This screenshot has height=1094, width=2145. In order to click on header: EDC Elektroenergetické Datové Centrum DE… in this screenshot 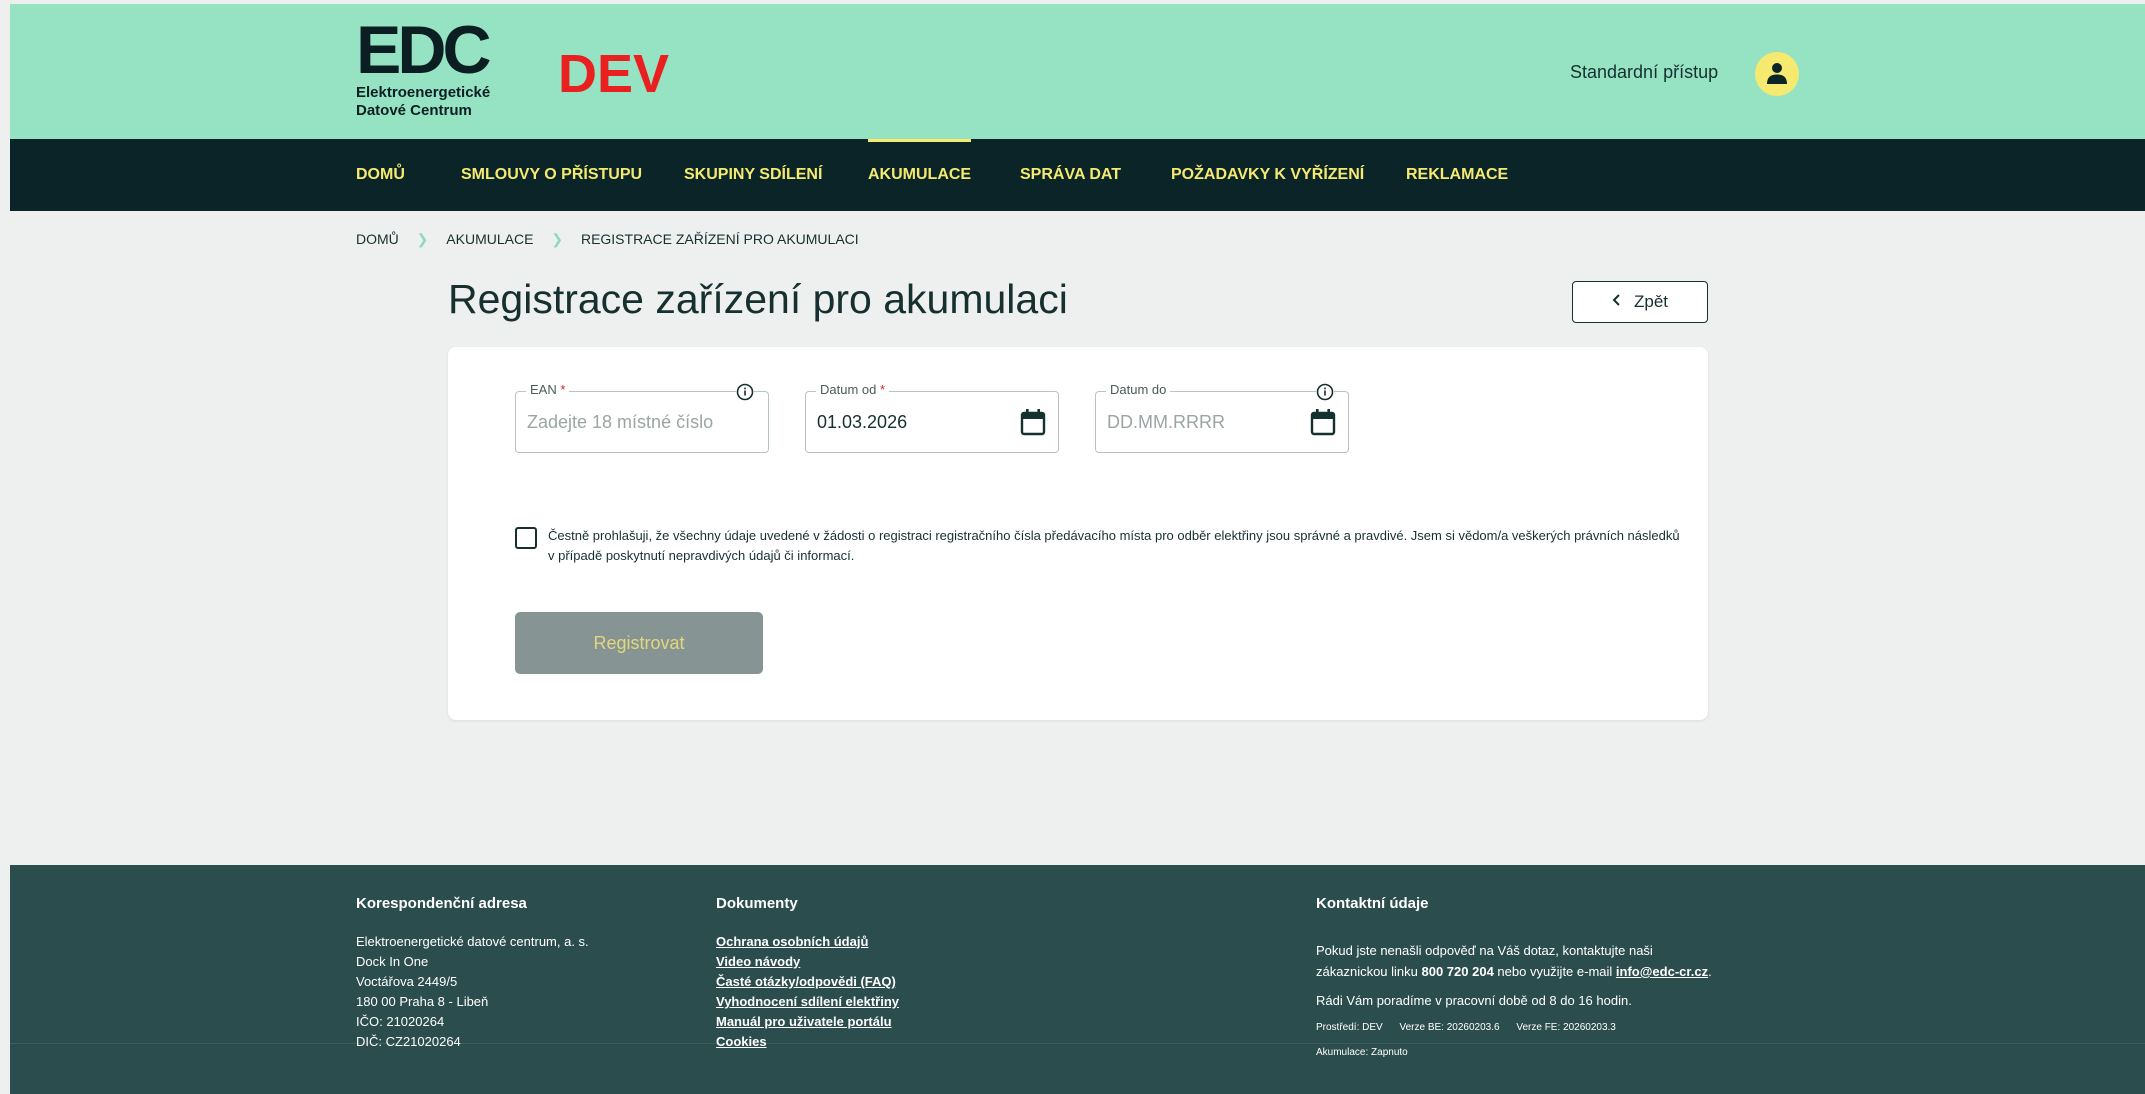, I will do `click(1077, 71)`.